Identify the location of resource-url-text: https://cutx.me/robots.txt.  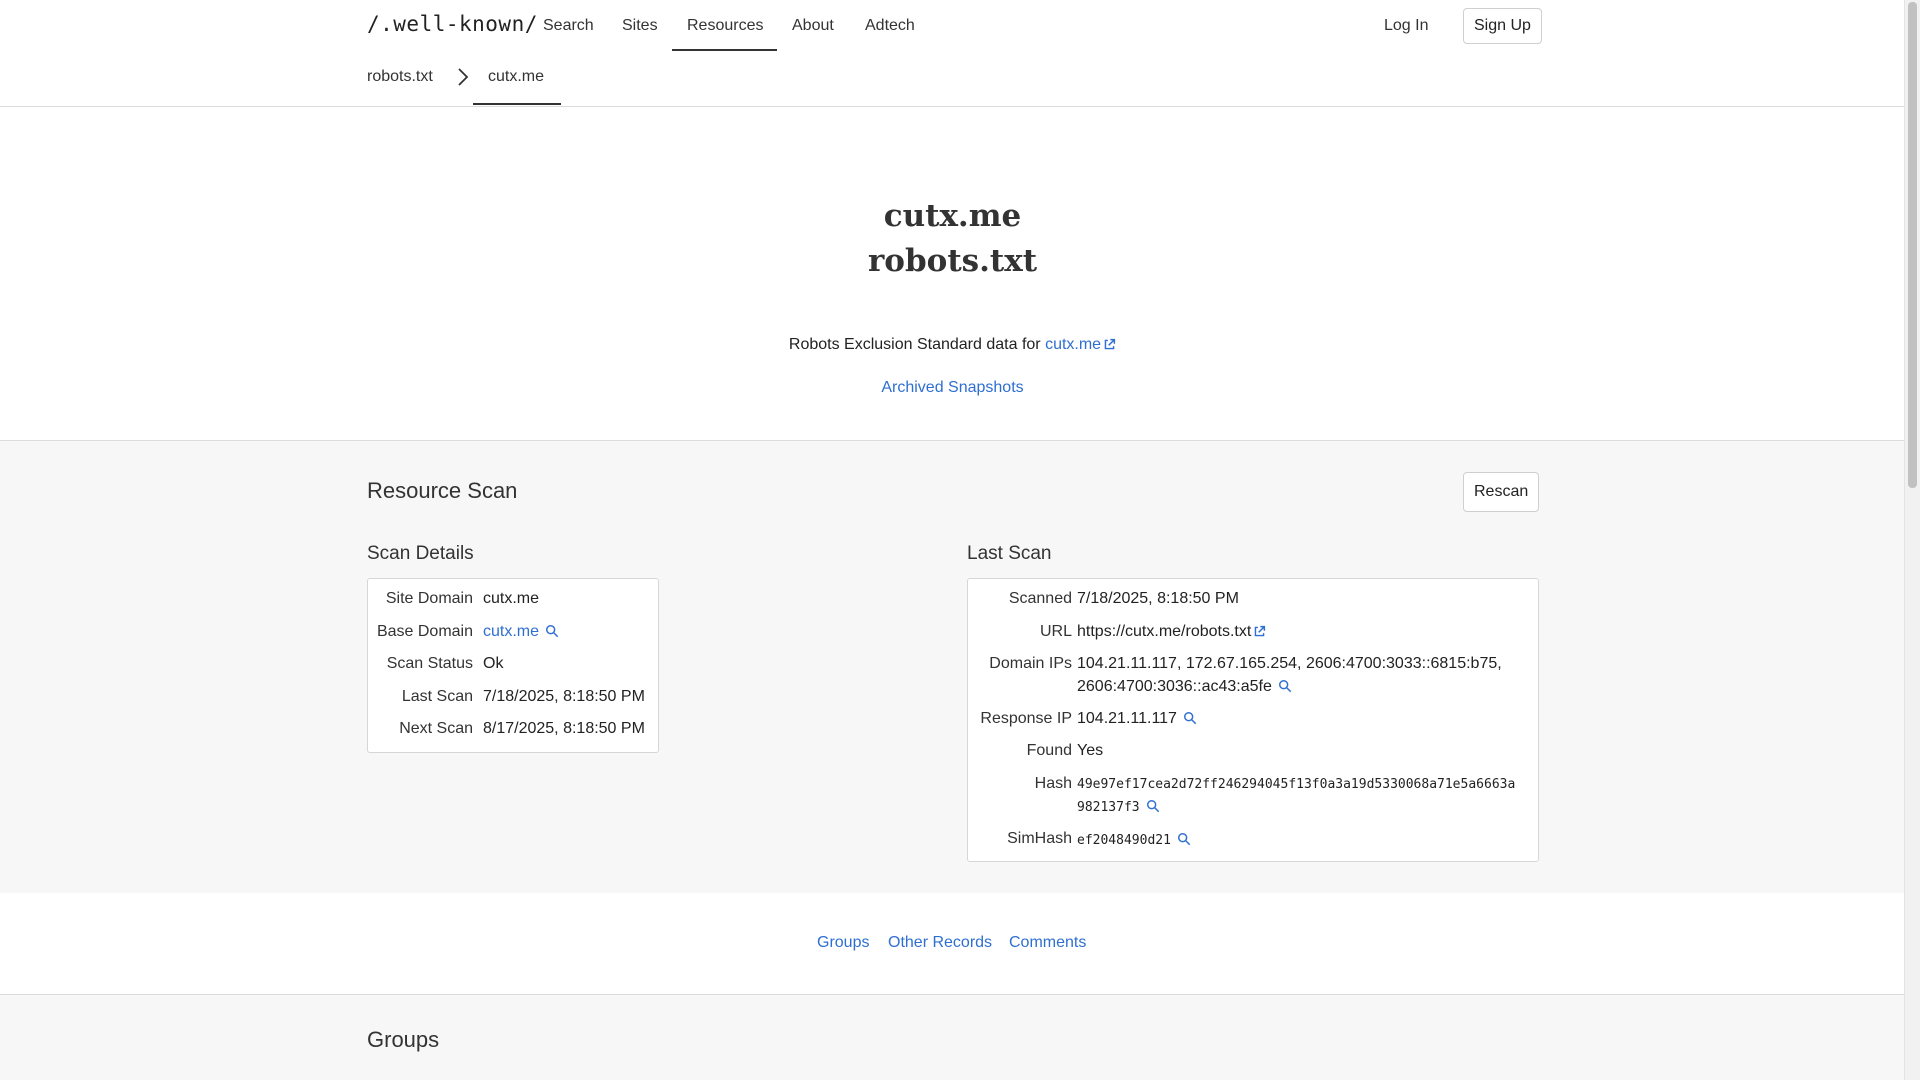
(1164, 631).